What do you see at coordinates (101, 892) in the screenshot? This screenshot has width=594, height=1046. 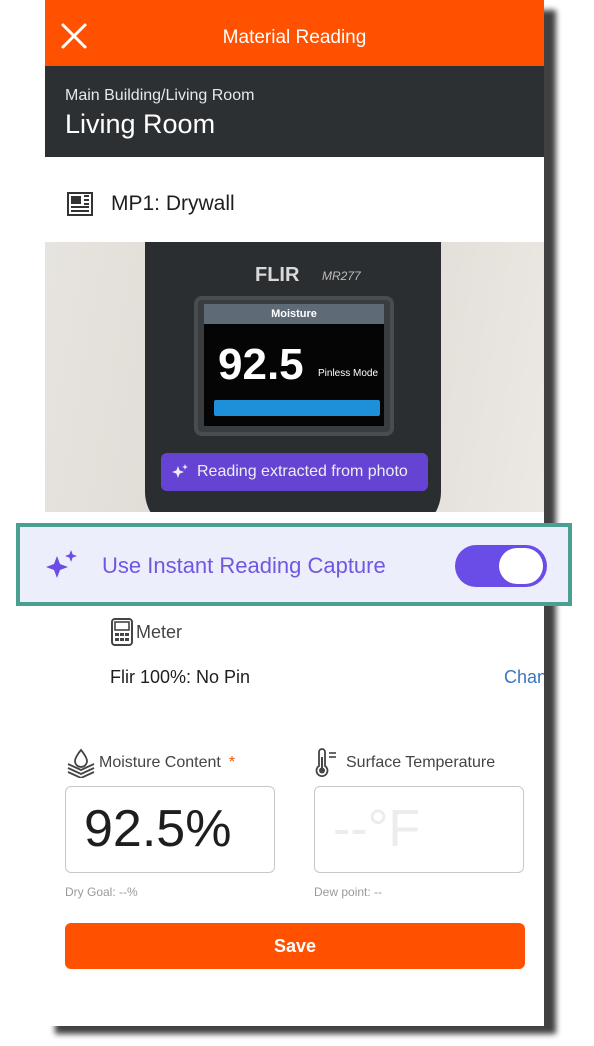 I see `dry-goal-hint: Dry Goal: --%` at bounding box center [101, 892].